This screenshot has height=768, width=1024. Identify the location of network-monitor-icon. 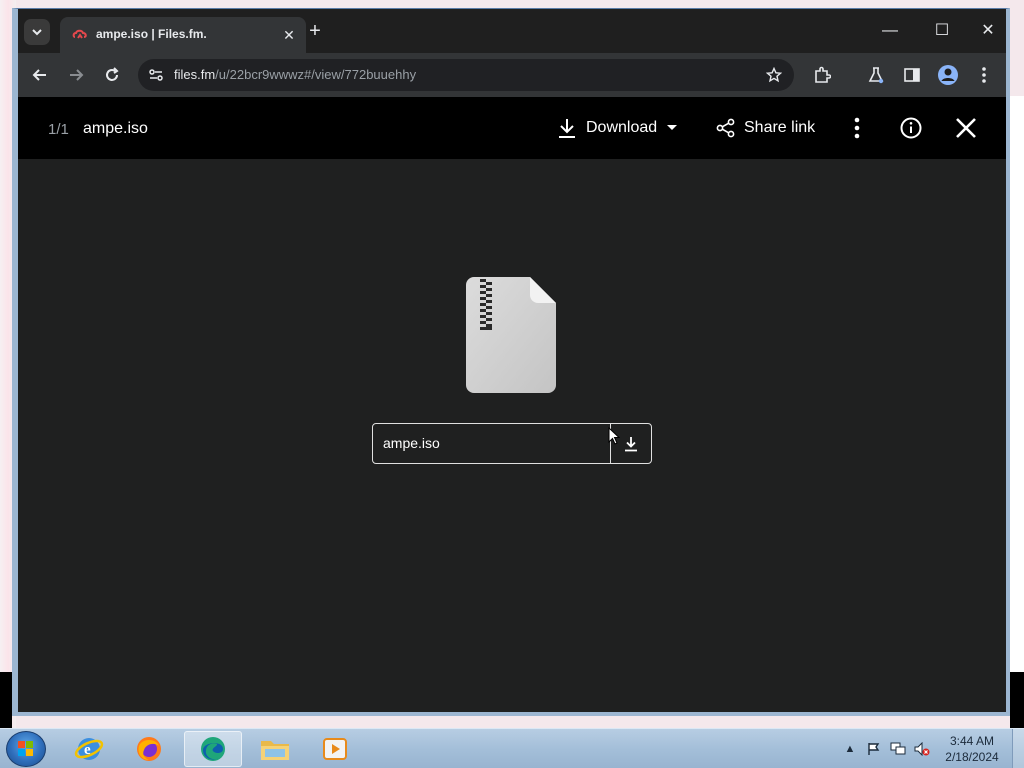
(898, 748).